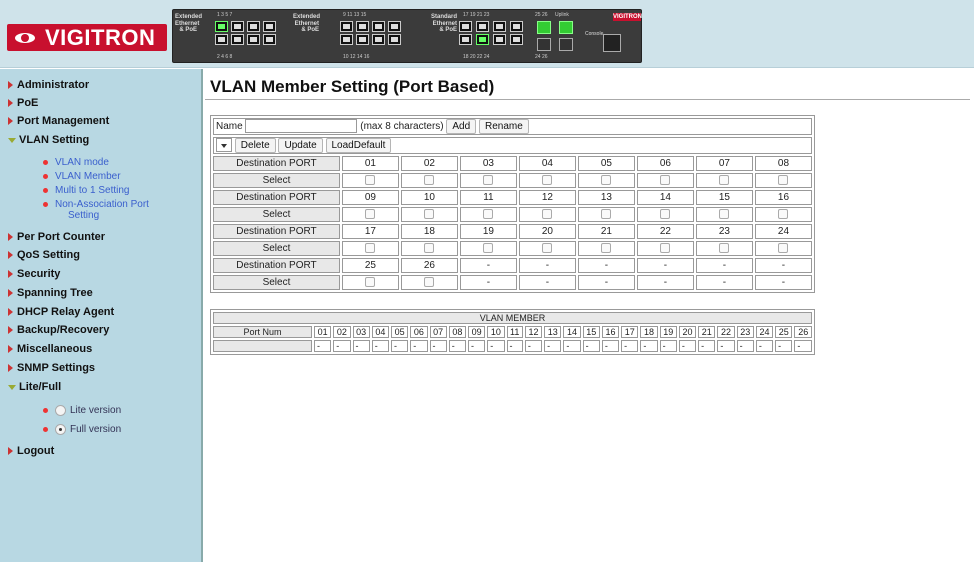 This screenshot has width=974, height=562. Describe the element at coordinates (48, 140) in the screenshot. I see `sidebar-item-vlan-setting: VLAN Setting` at that location.